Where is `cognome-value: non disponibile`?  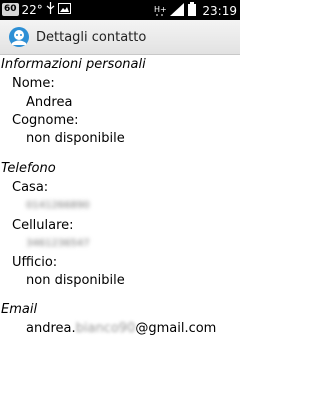
cognome-value: non disponibile is located at coordinates (75, 138).